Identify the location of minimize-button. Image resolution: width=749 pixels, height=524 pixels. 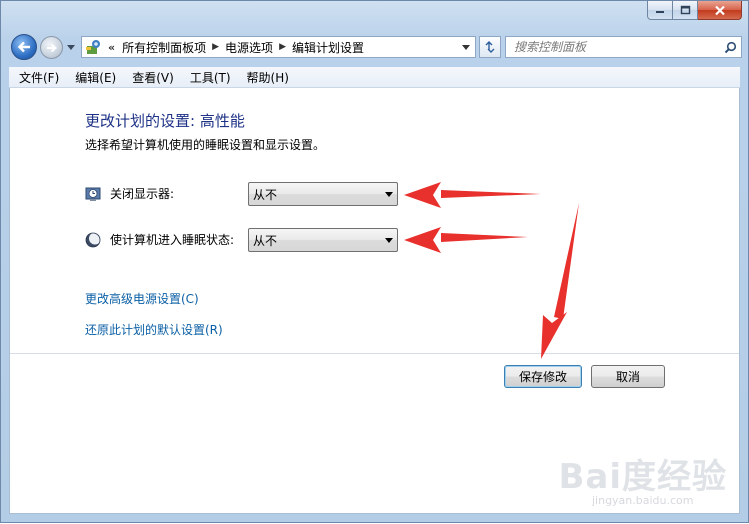
(660, 10).